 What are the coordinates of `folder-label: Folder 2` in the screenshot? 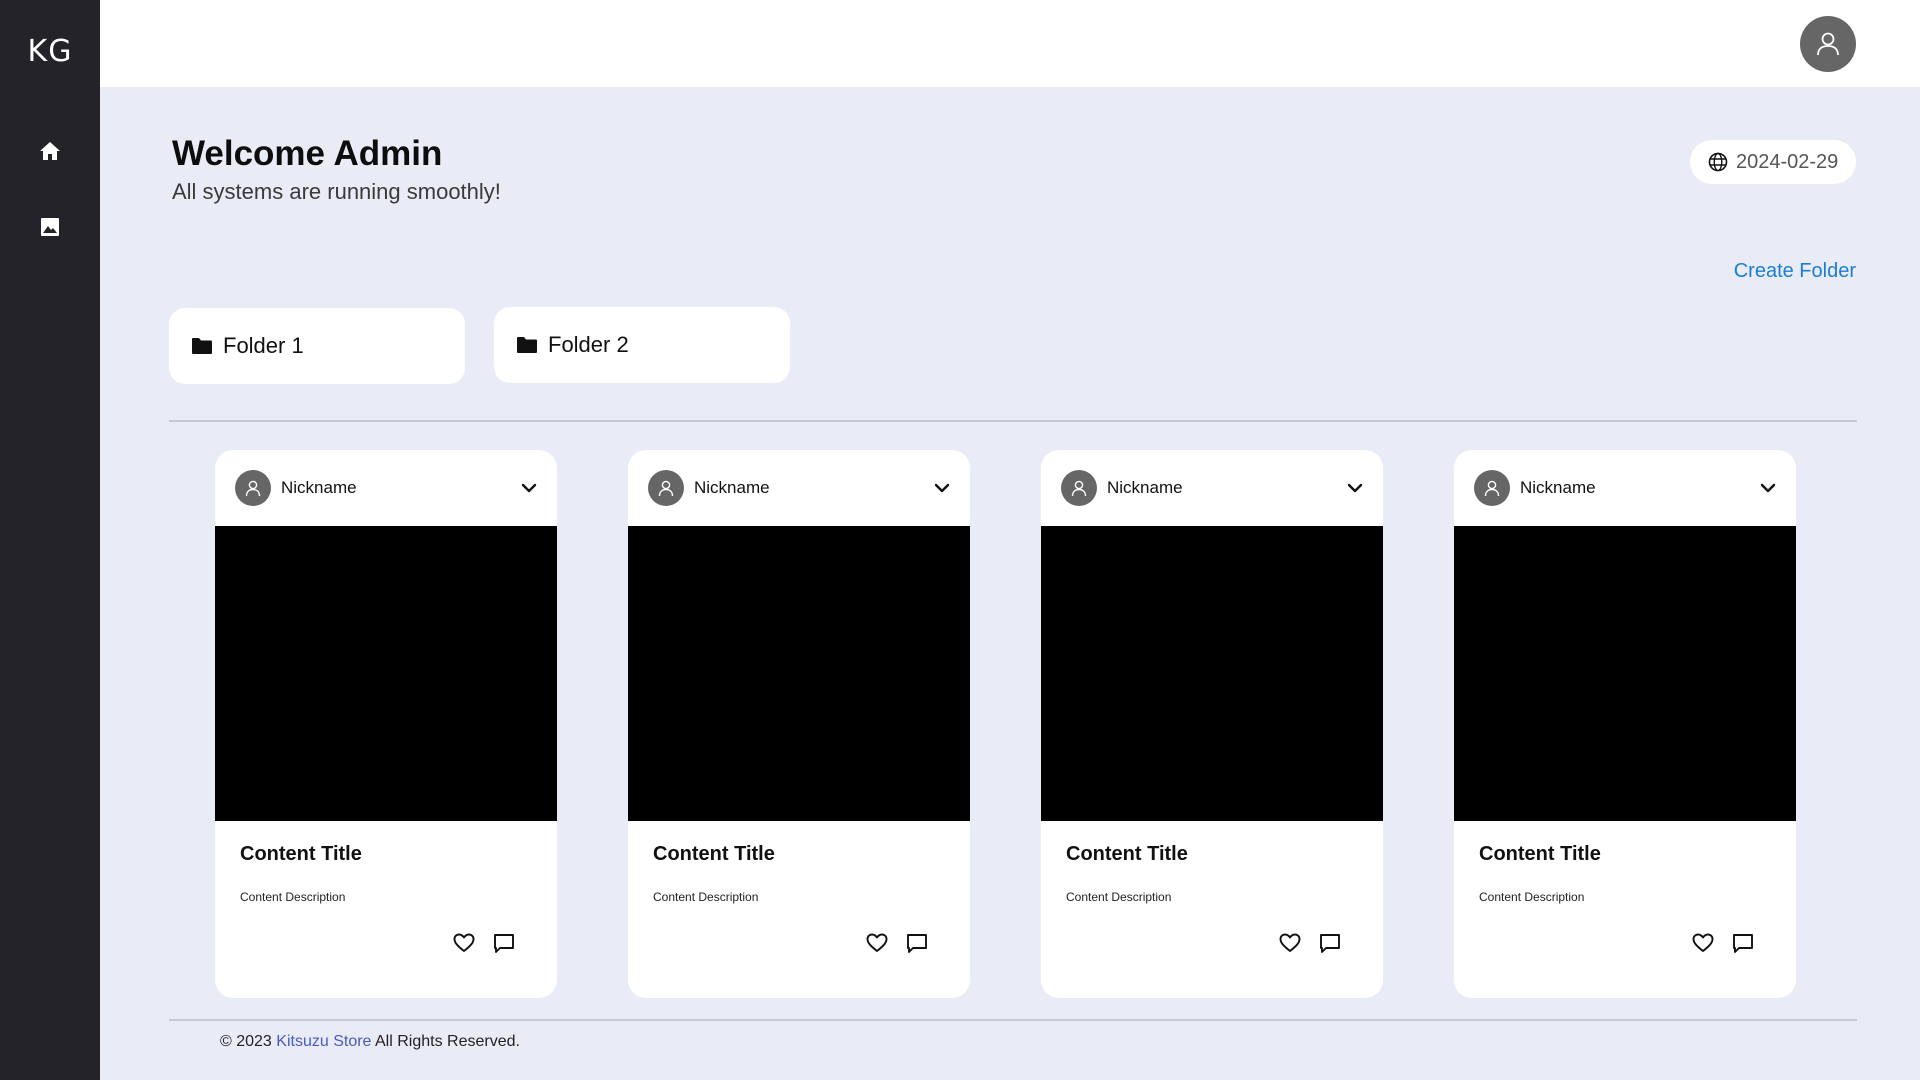 It's located at (588, 344).